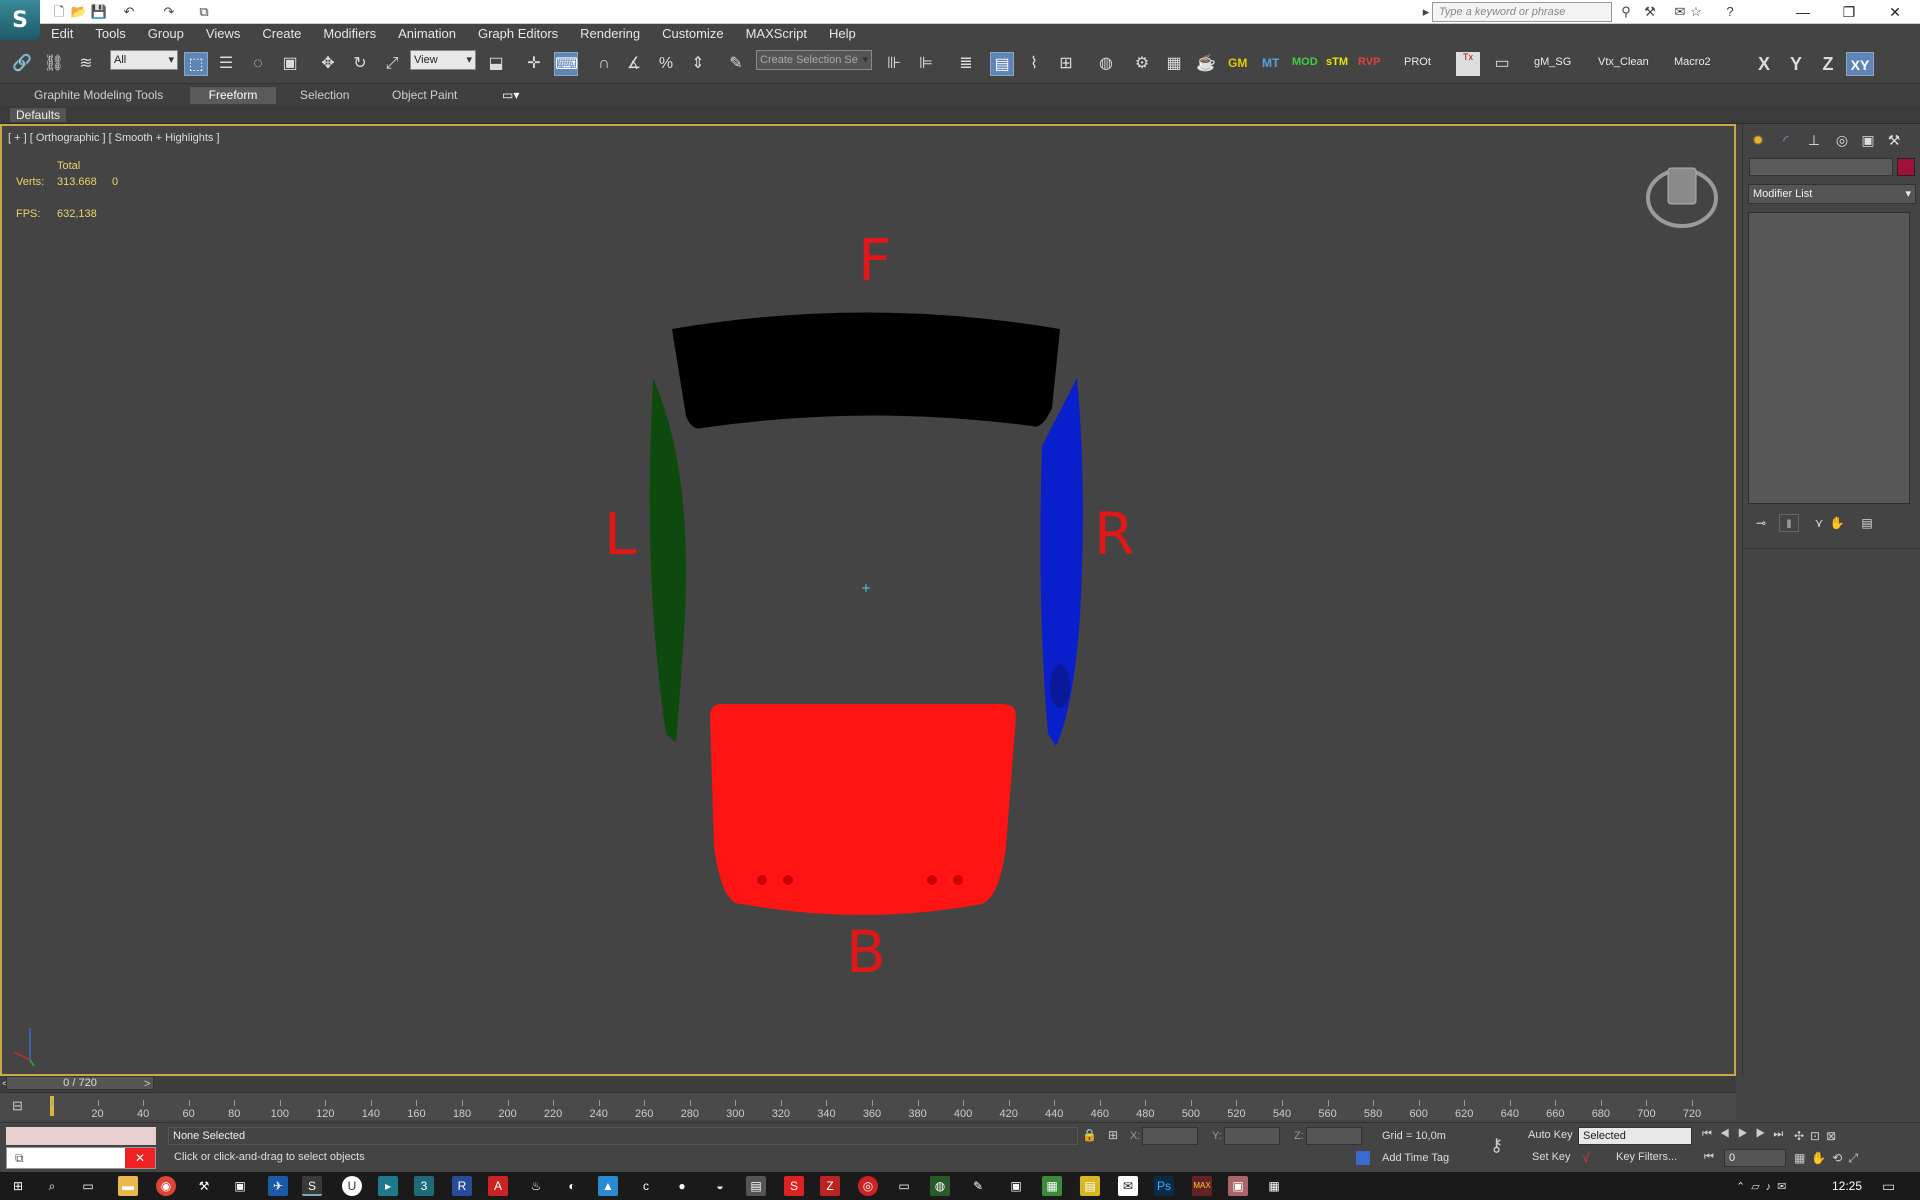 The height and width of the screenshot is (1200, 1920). I want to click on snaps-toggle-icon: ∩, so click(604, 64).